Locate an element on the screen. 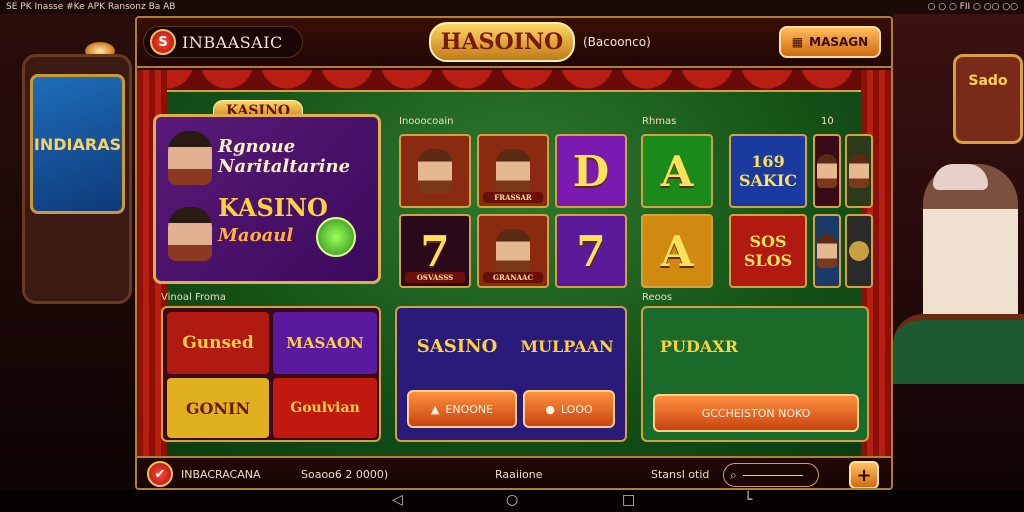 The image size is (1024, 512). section-right-label: Rhmas is located at coordinates (659, 121).